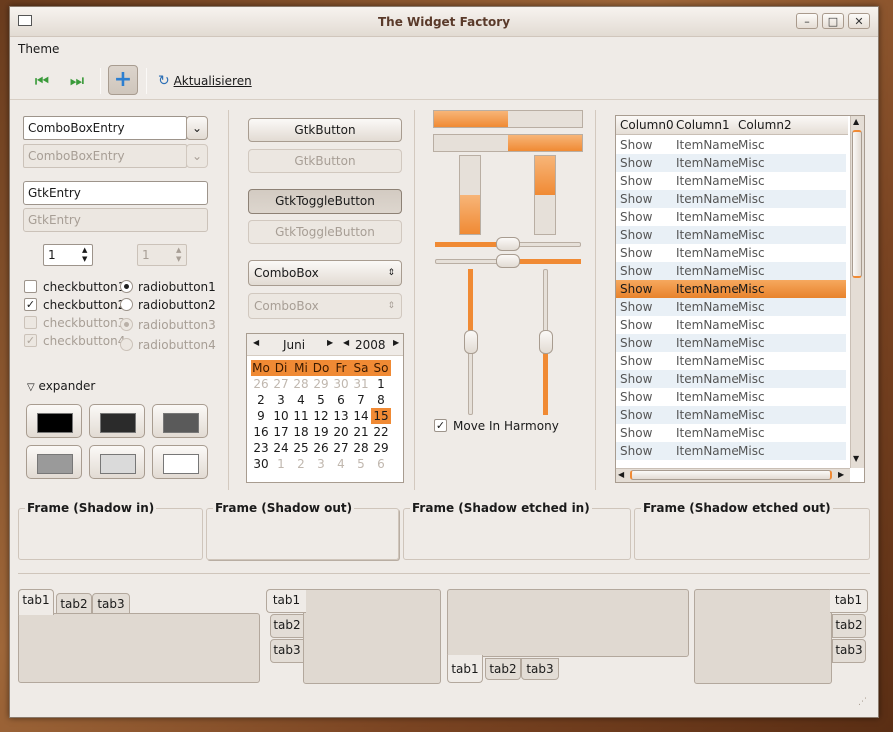 The image size is (893, 732). Describe the element at coordinates (168, 305) in the screenshot. I see `radiobutton-2: radiobutton2` at that location.